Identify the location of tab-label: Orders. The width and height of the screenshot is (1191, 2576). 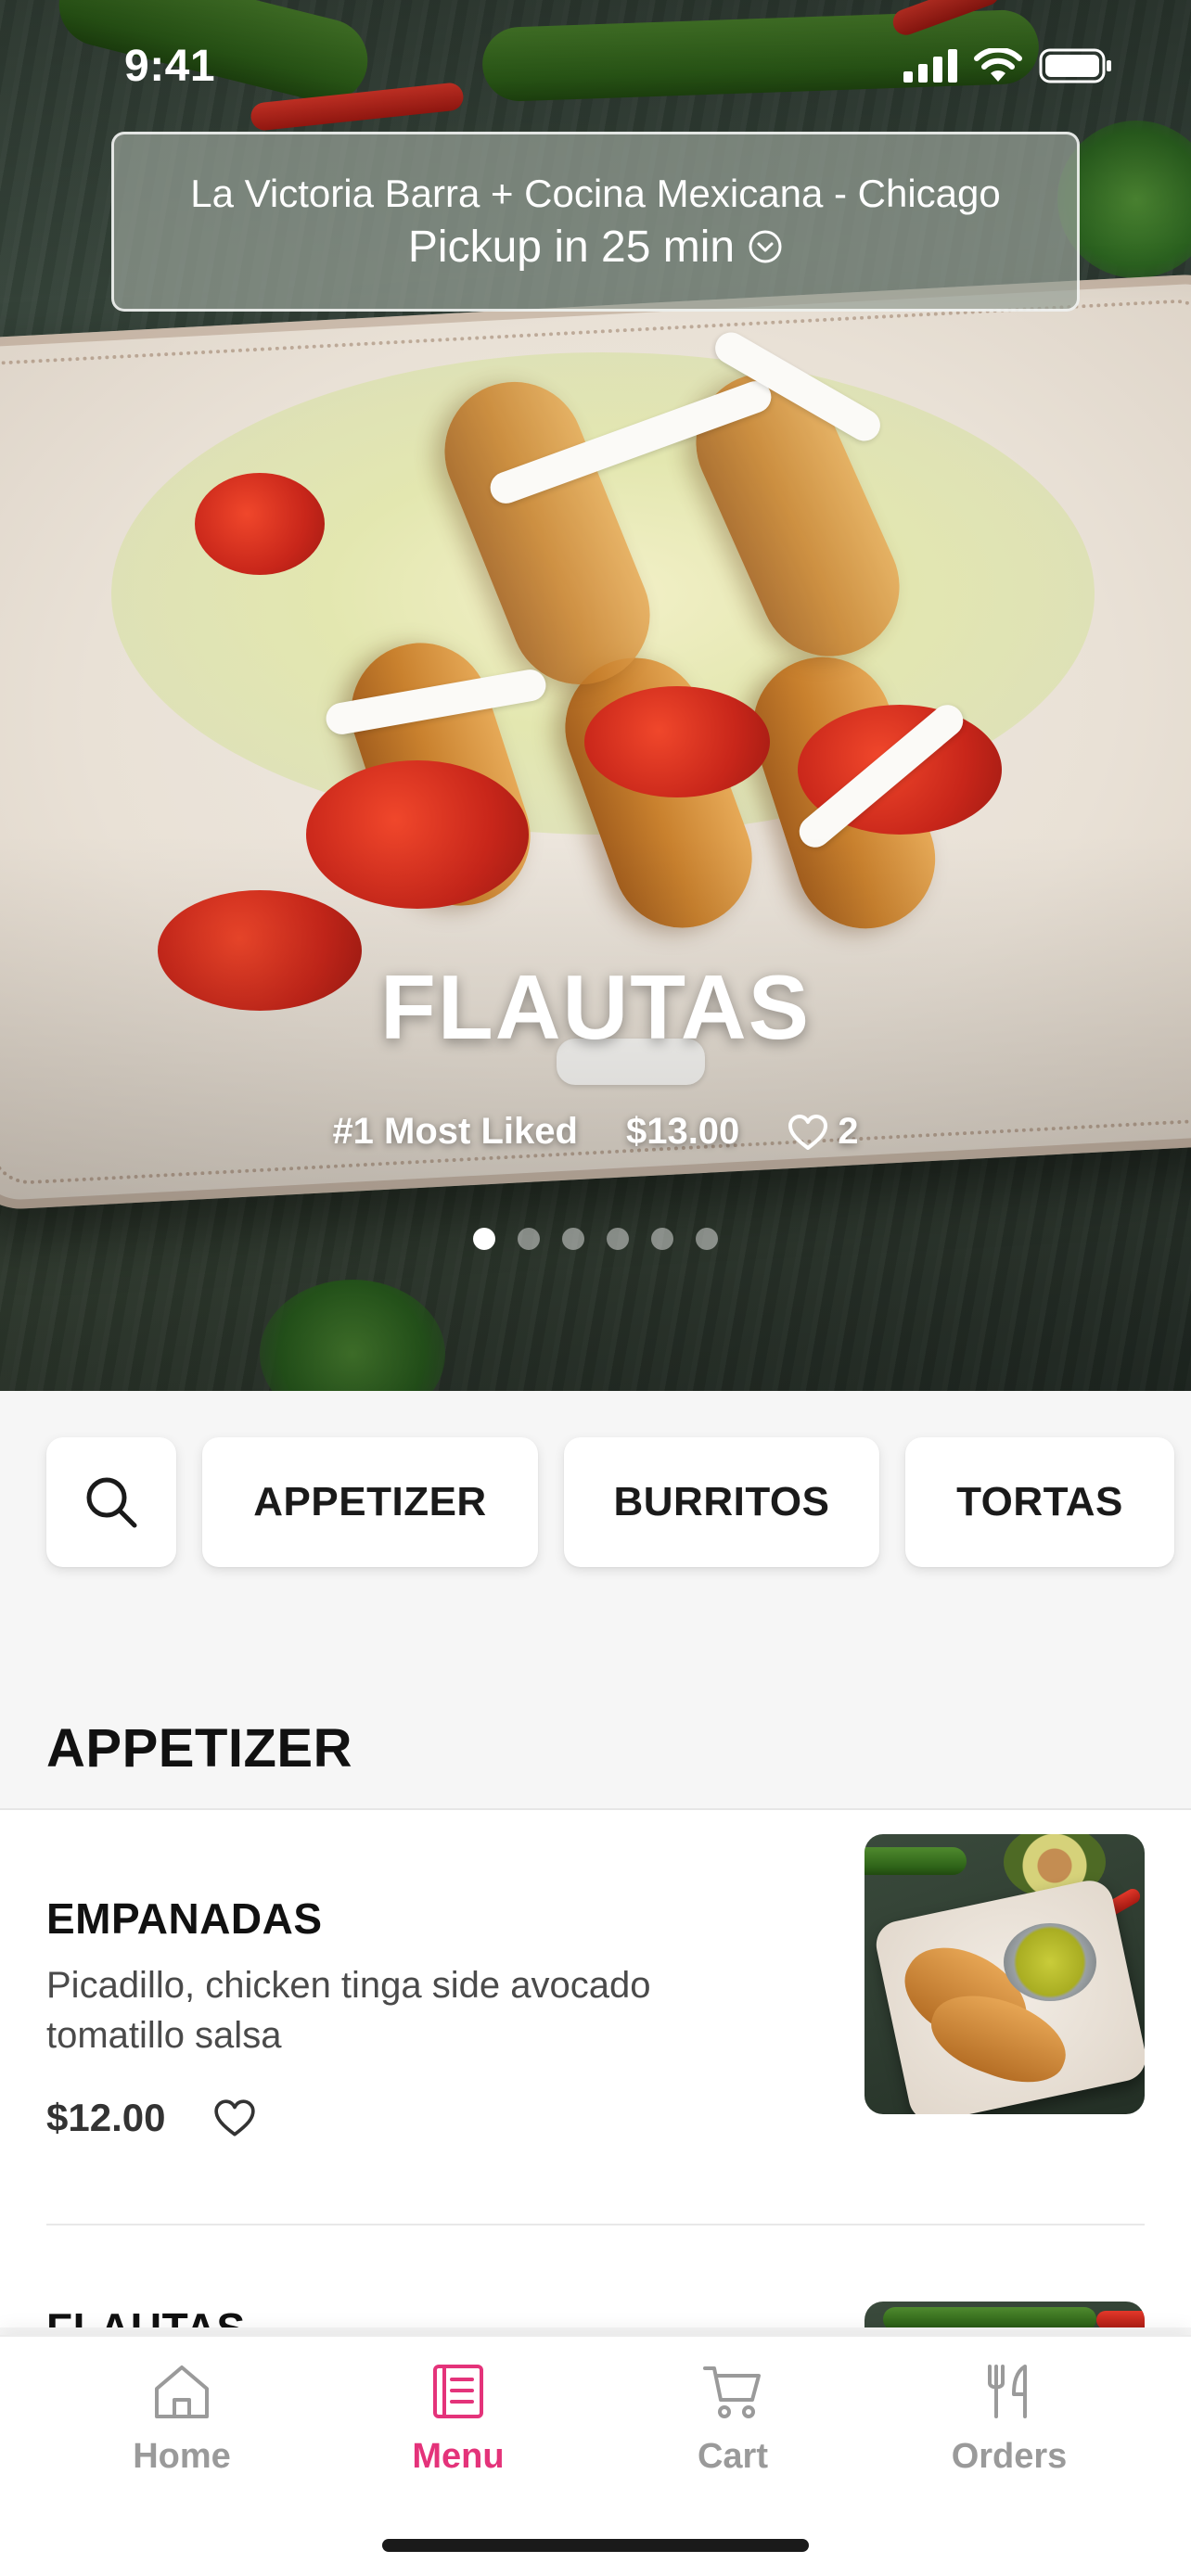
(1010, 2457).